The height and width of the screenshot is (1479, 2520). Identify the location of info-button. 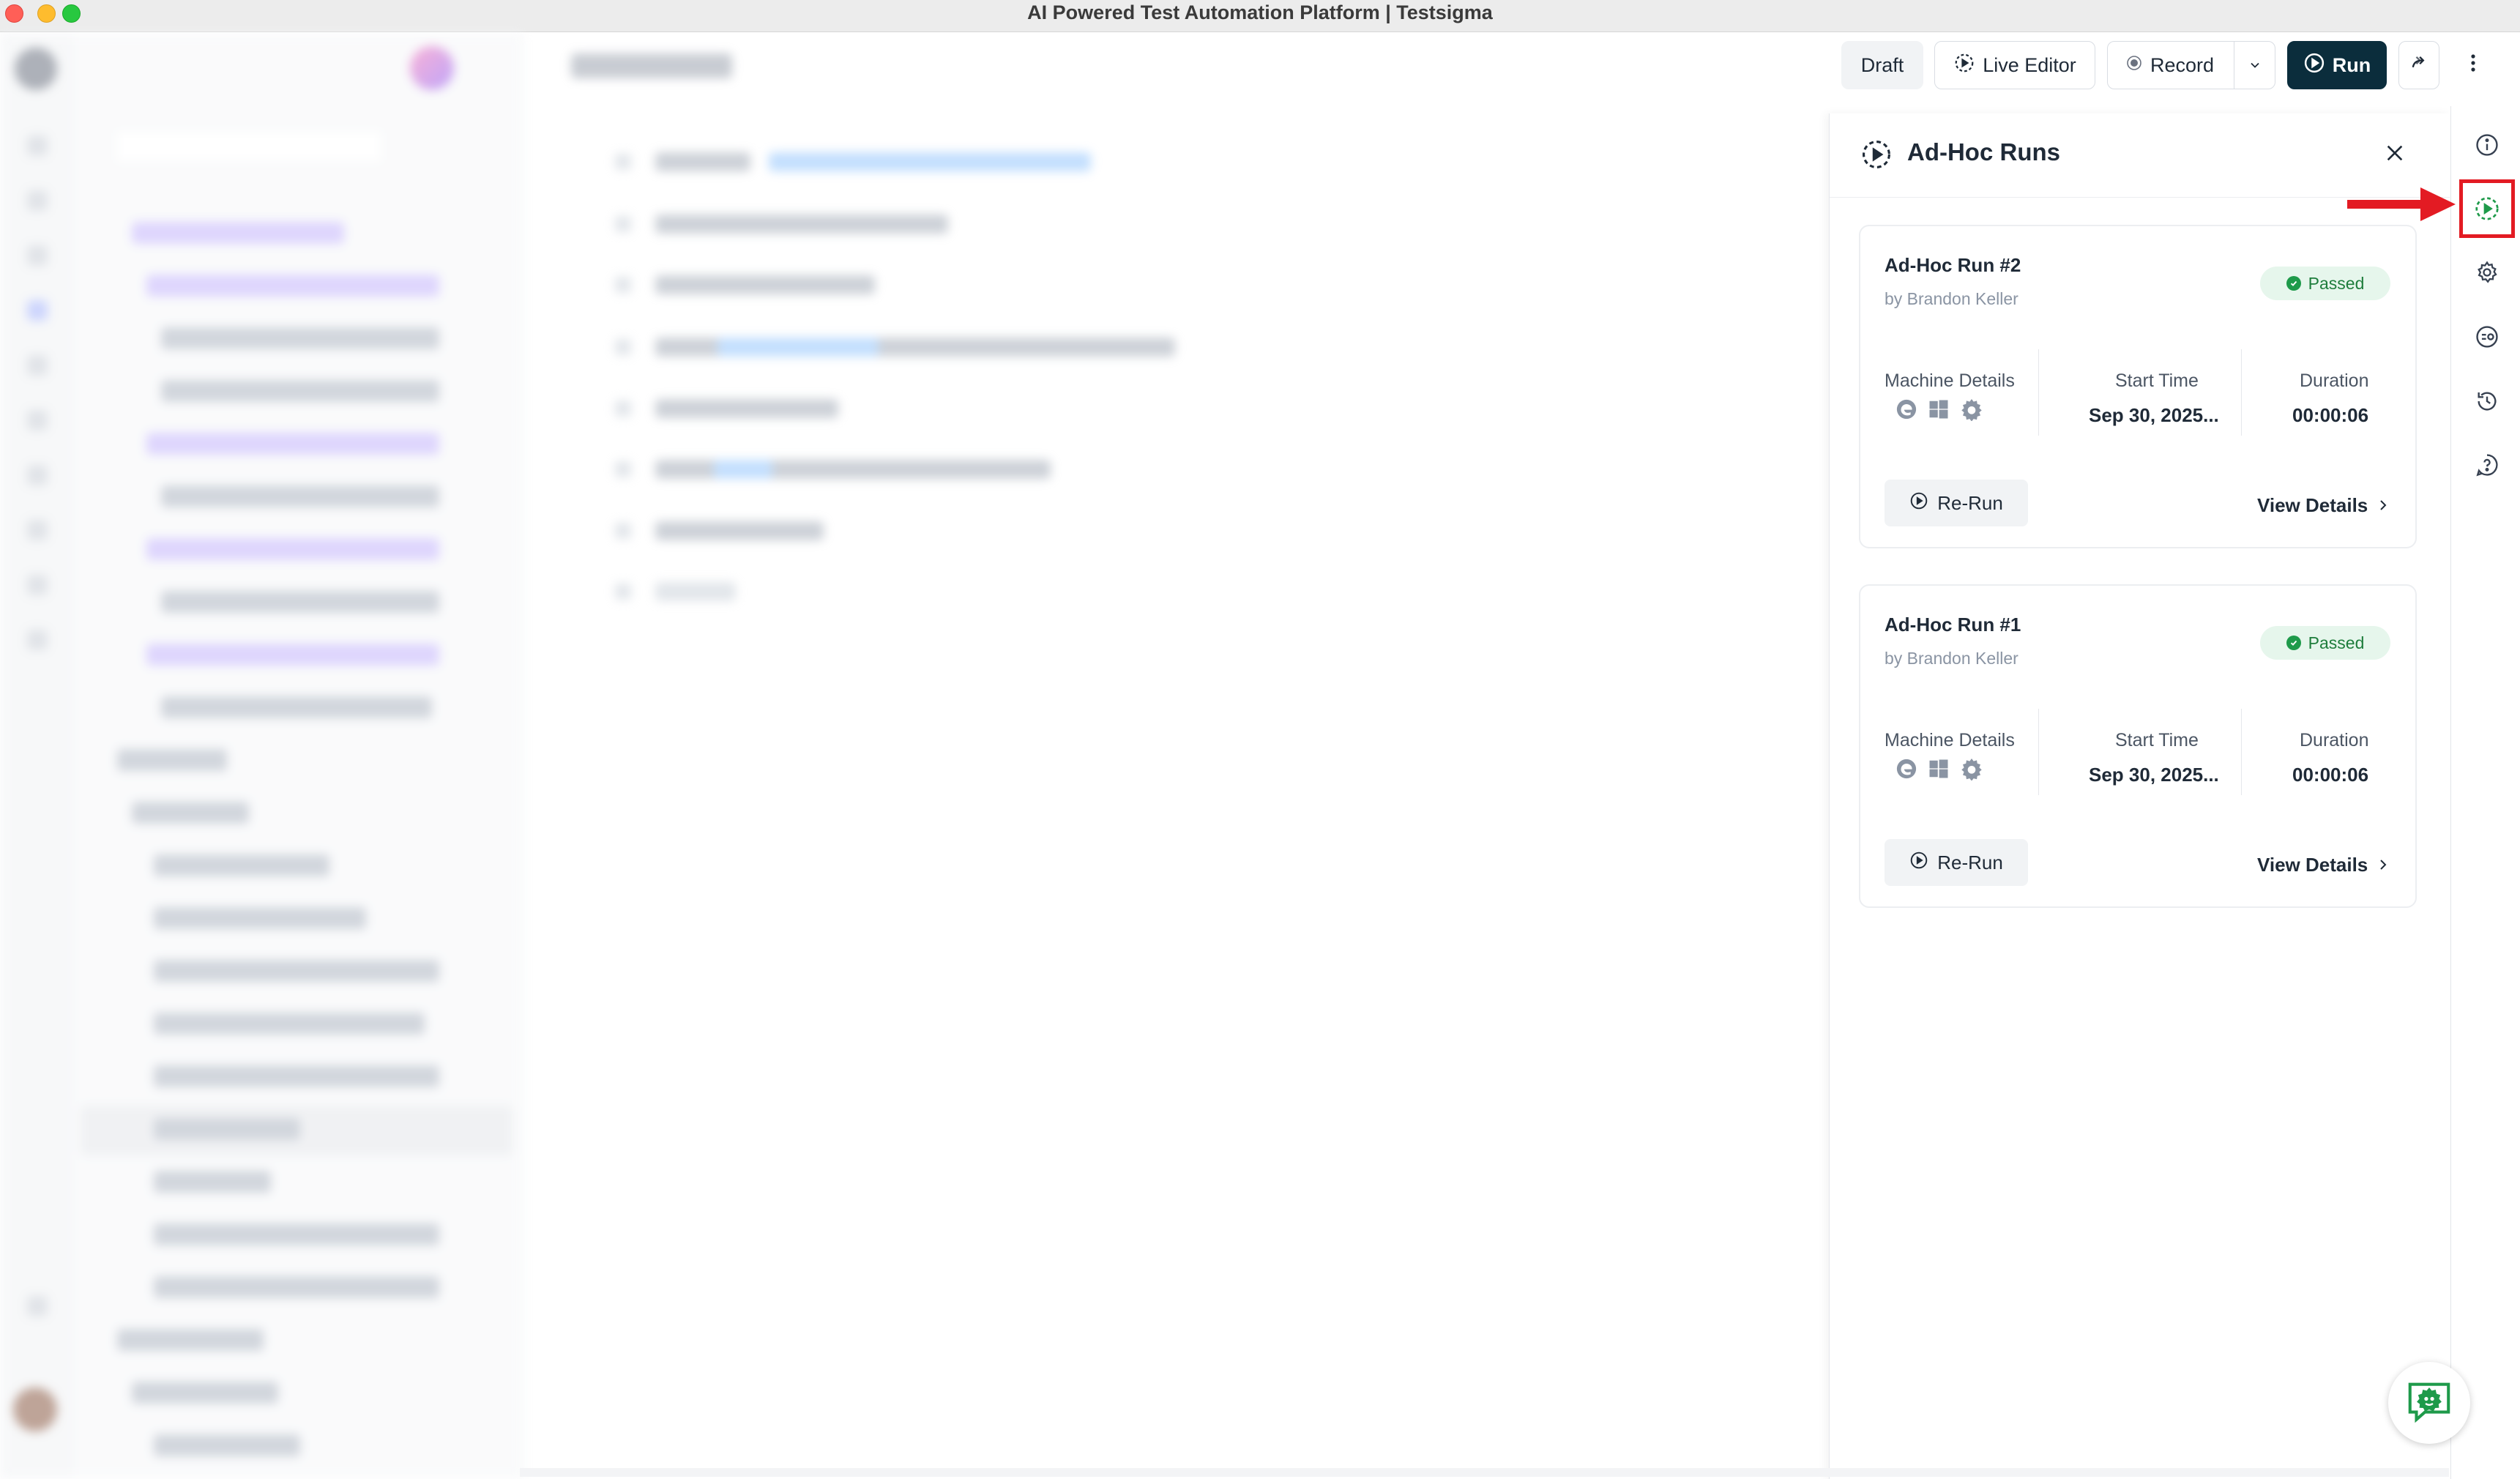
(2487, 146).